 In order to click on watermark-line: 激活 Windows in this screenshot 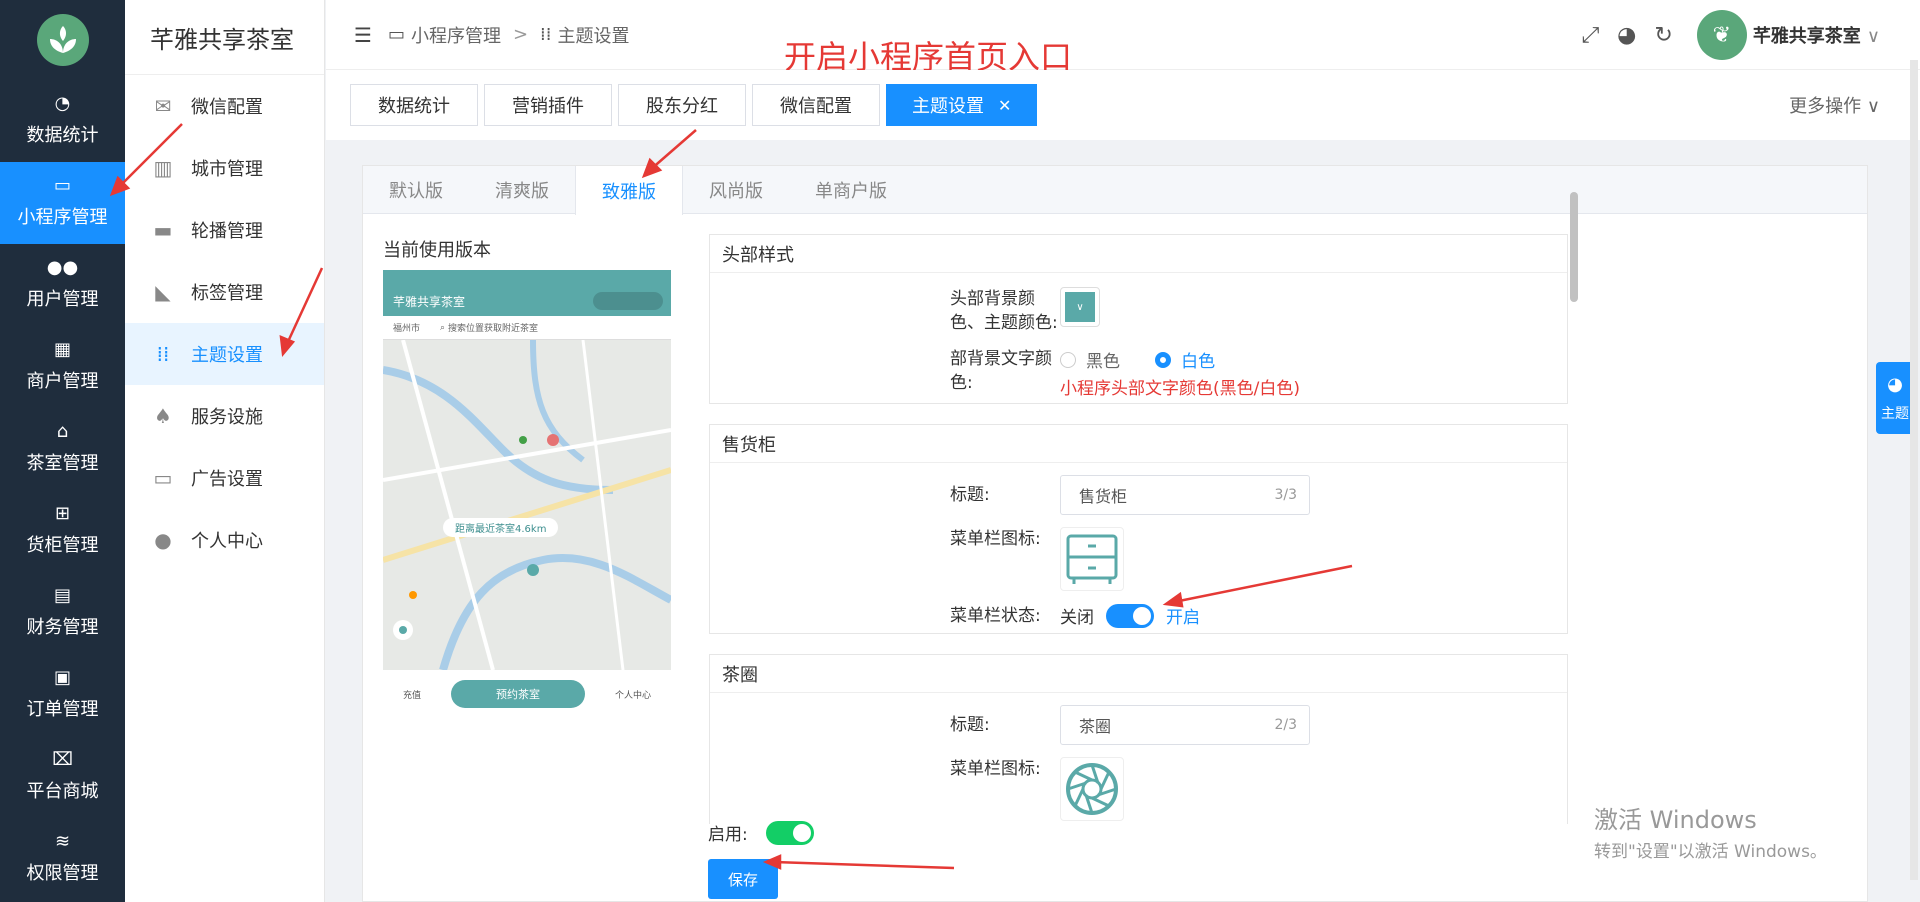, I will do `click(1675, 820)`.